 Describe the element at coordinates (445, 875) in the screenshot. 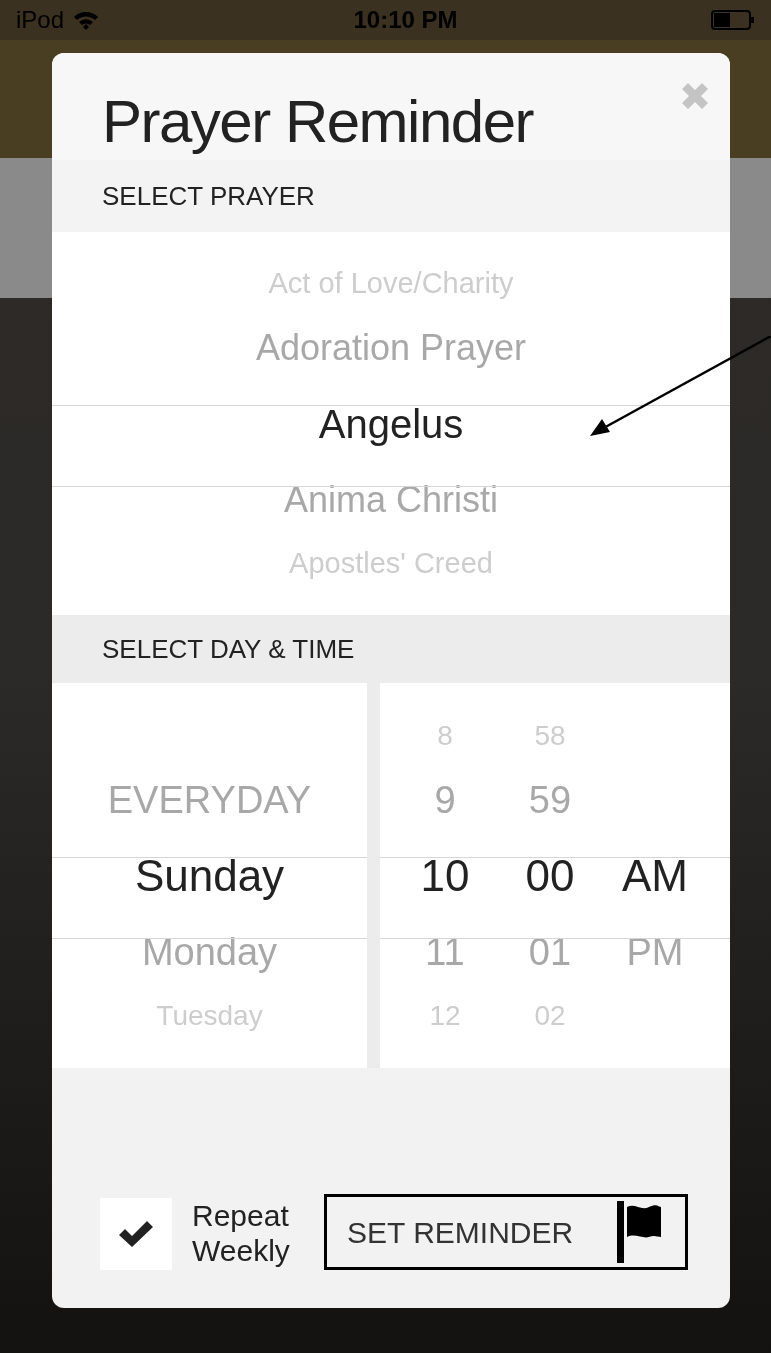

I see `hour-option: 10` at that location.